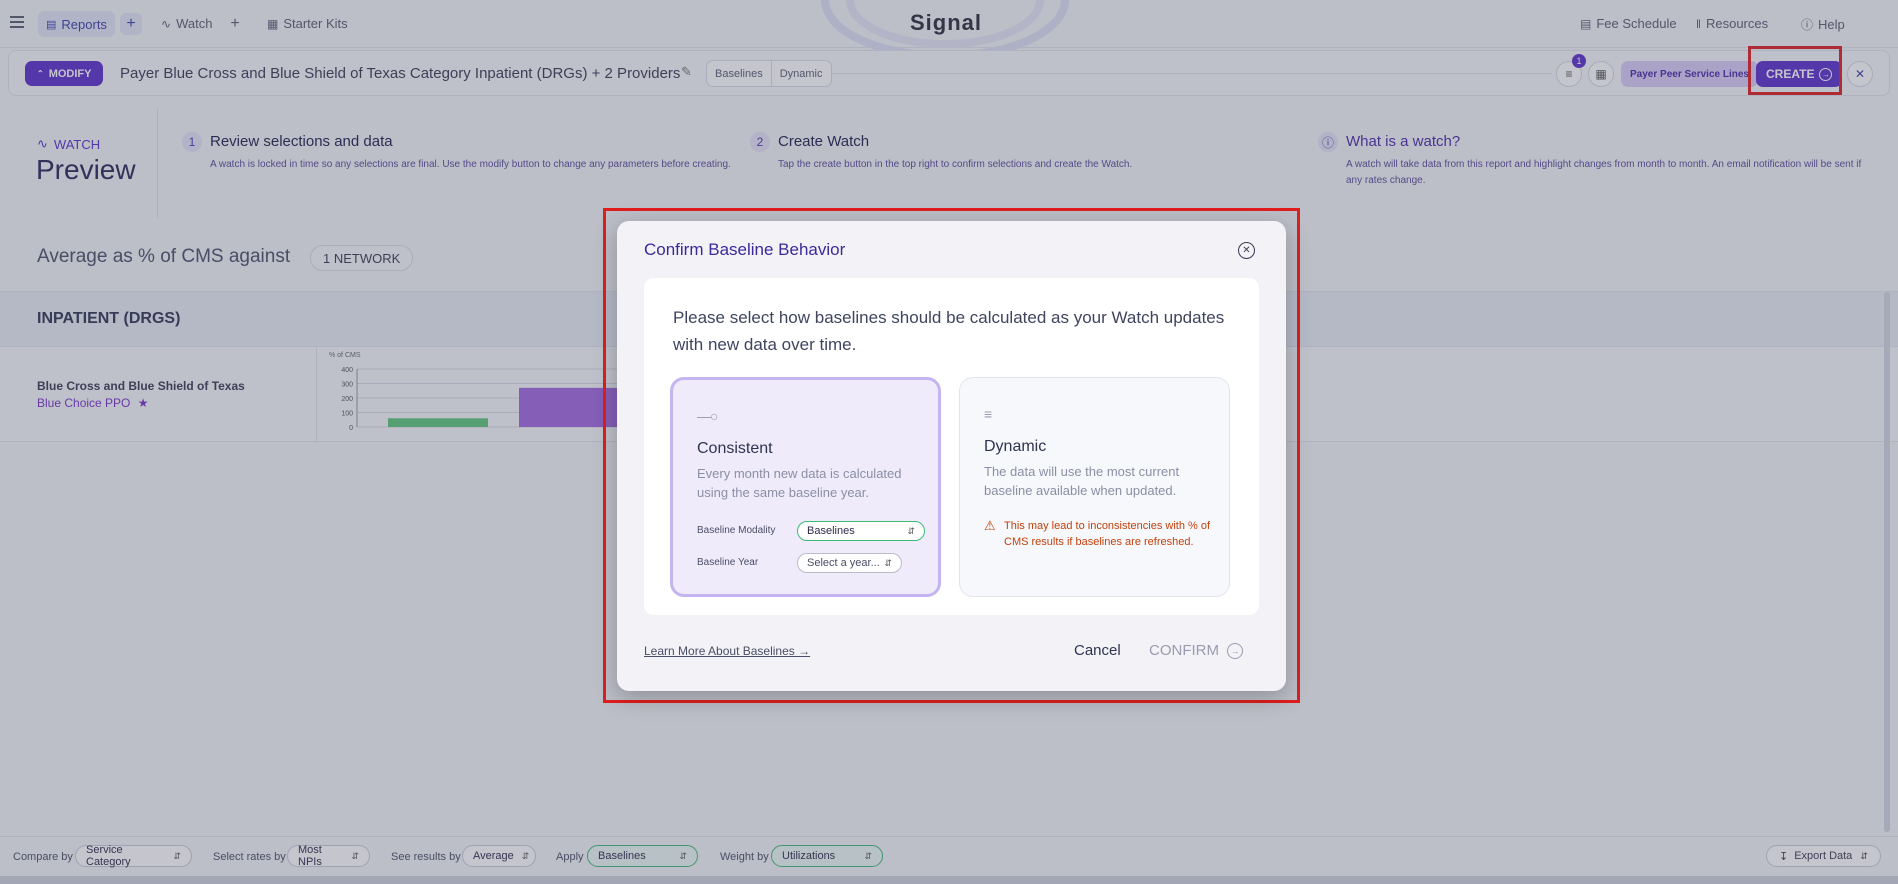  What do you see at coordinates (1097, 650) in the screenshot?
I see `cancel-button: Cancel` at bounding box center [1097, 650].